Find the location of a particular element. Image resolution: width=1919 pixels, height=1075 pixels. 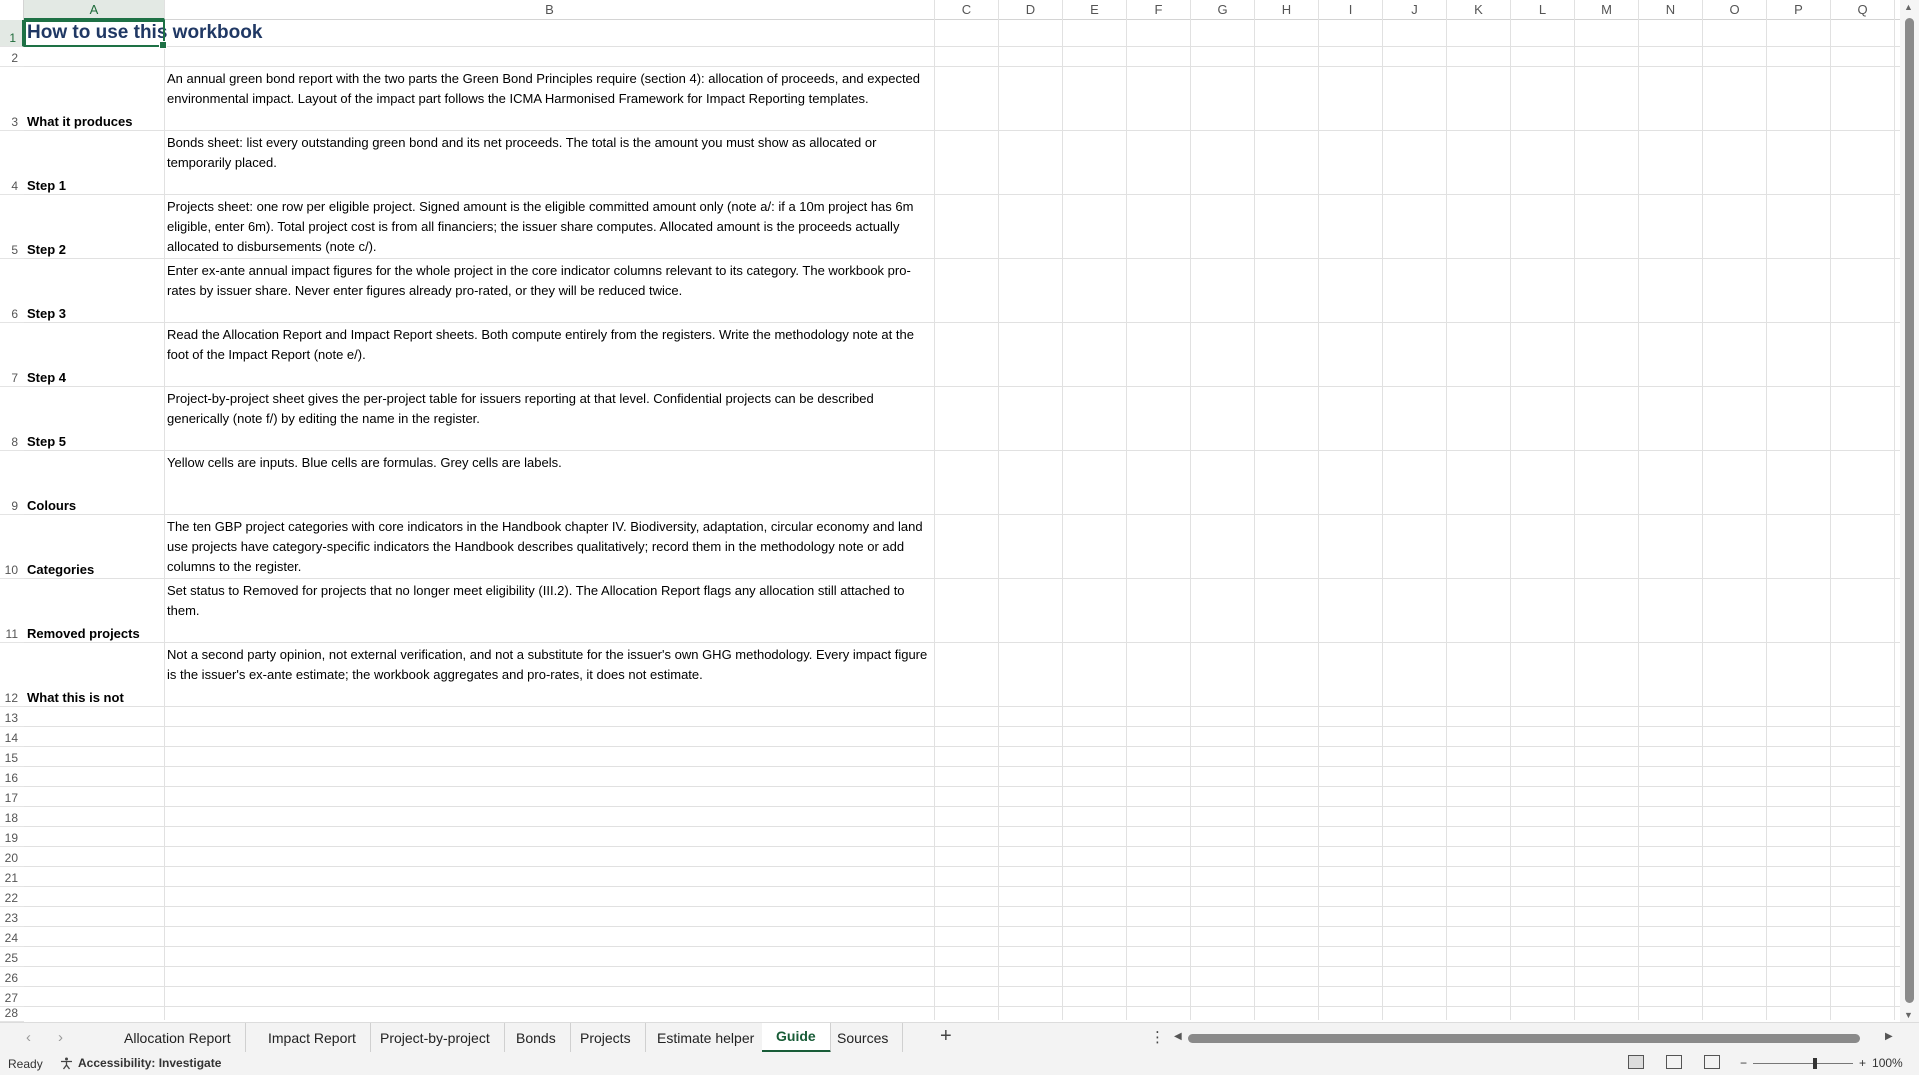

row-header-23: 23 is located at coordinates (12, 917).